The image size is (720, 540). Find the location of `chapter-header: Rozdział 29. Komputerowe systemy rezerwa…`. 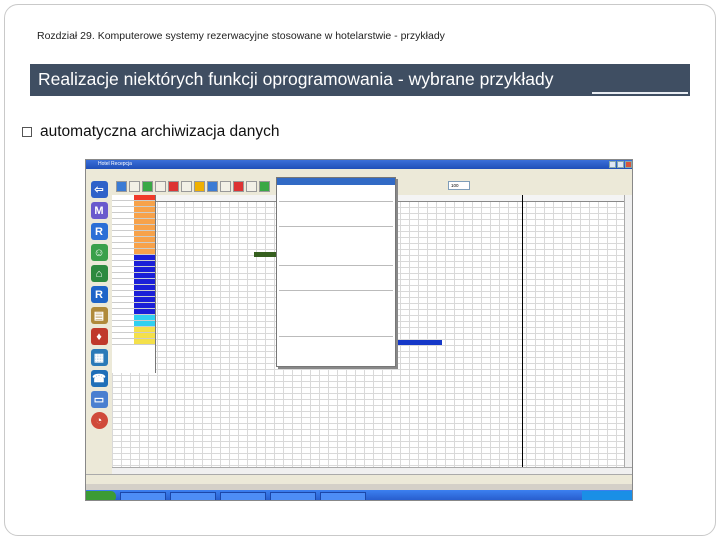

chapter-header: Rozdział 29. Komputerowe systemy rezerwa… is located at coordinates (241, 36).